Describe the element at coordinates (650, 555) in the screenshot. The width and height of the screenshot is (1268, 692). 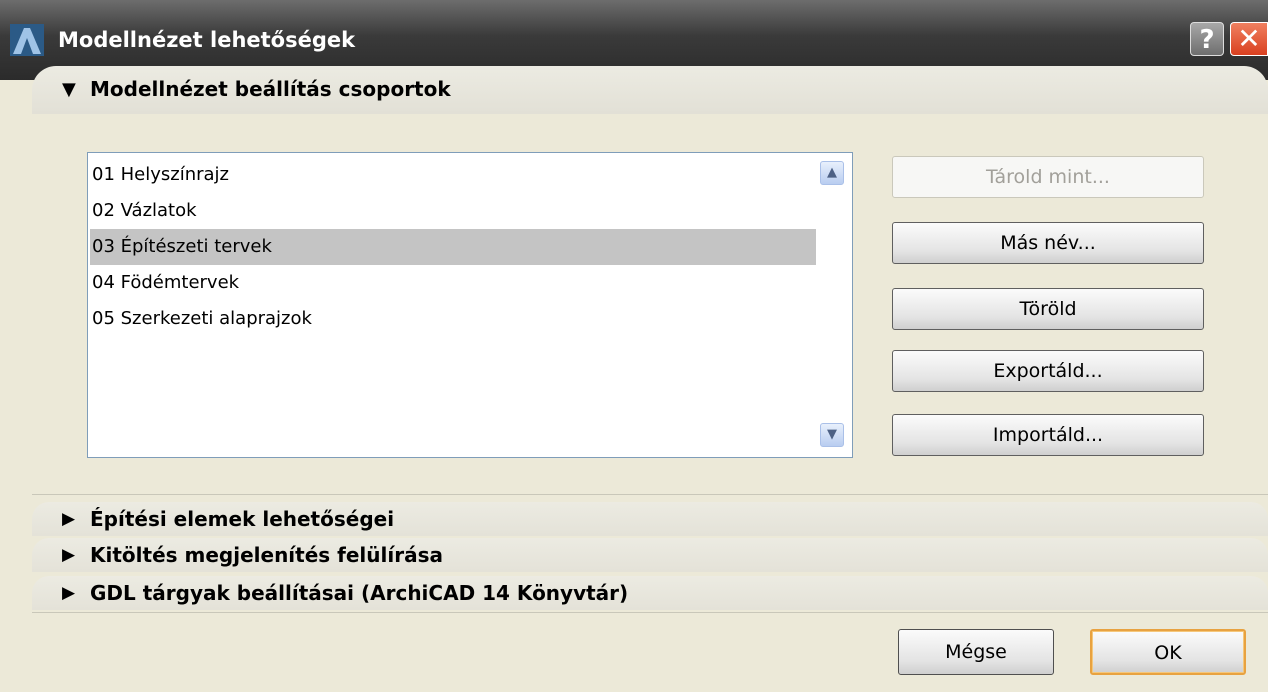
I see `section-header-fill-override: ▶ Kitöltés megjelenítés felülírása` at that location.